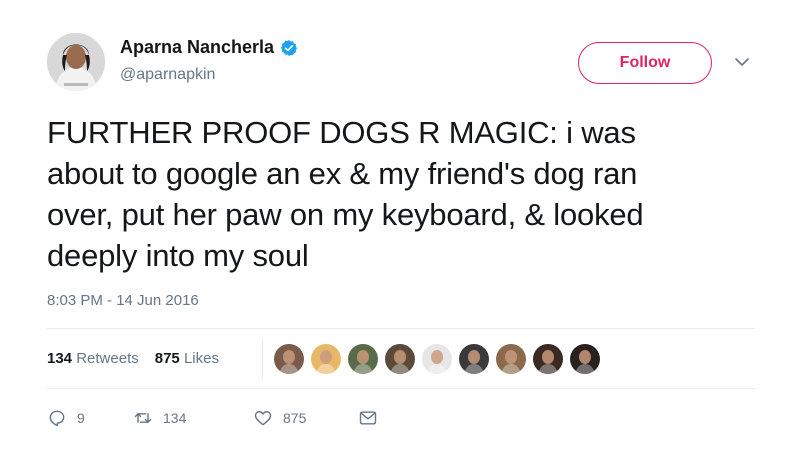 Image resolution: width=800 pixels, height=460 pixels. I want to click on liker-avatars, so click(437, 359).